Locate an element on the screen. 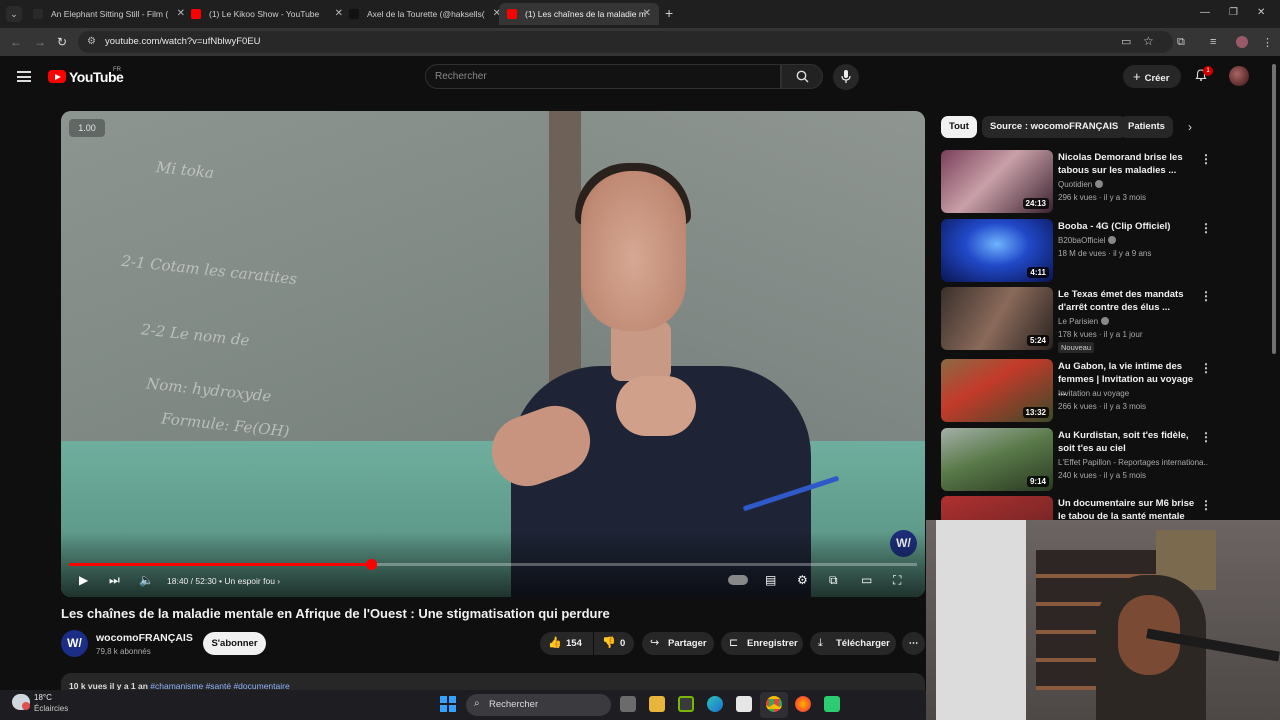 The width and height of the screenshot is (1280, 720). video-thumbnail is located at coordinates (997, 508).